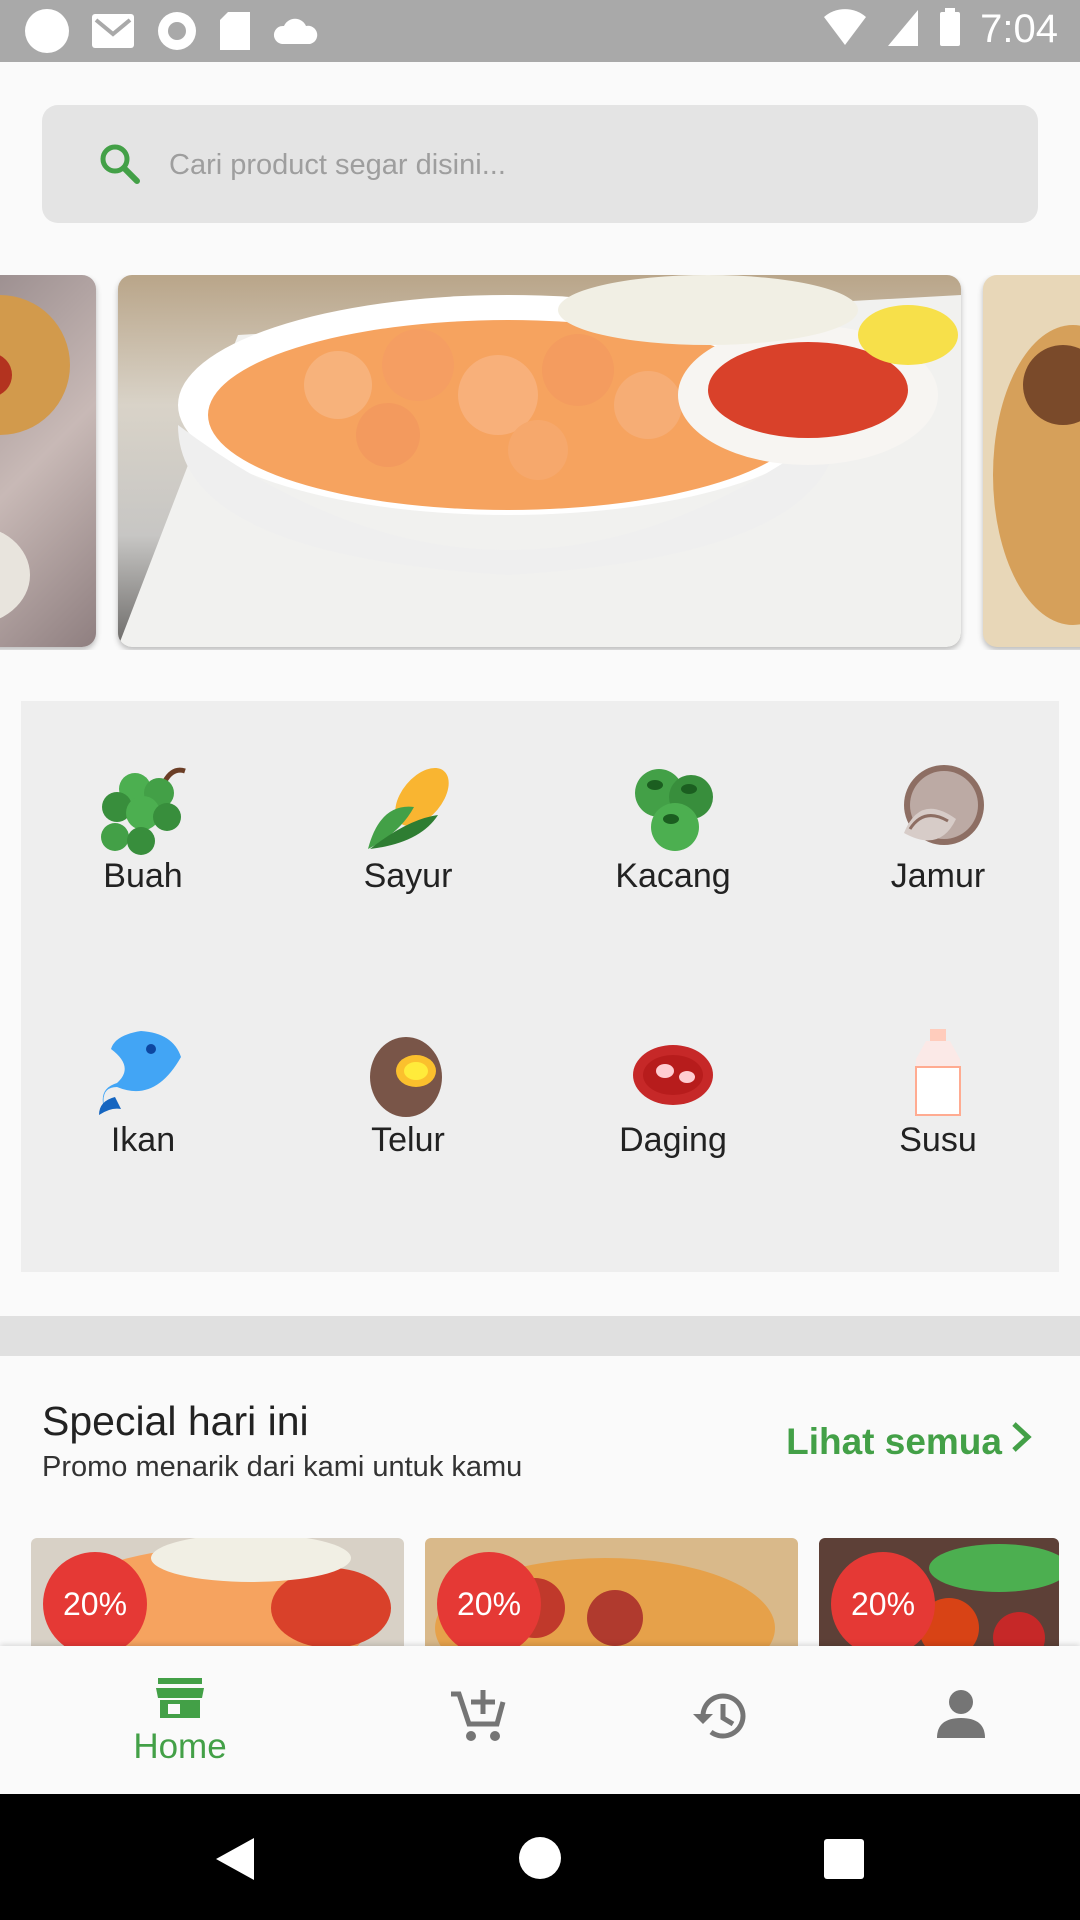 This screenshot has width=1080, height=1920. I want to click on section-title: Special hari ini, so click(175, 1421).